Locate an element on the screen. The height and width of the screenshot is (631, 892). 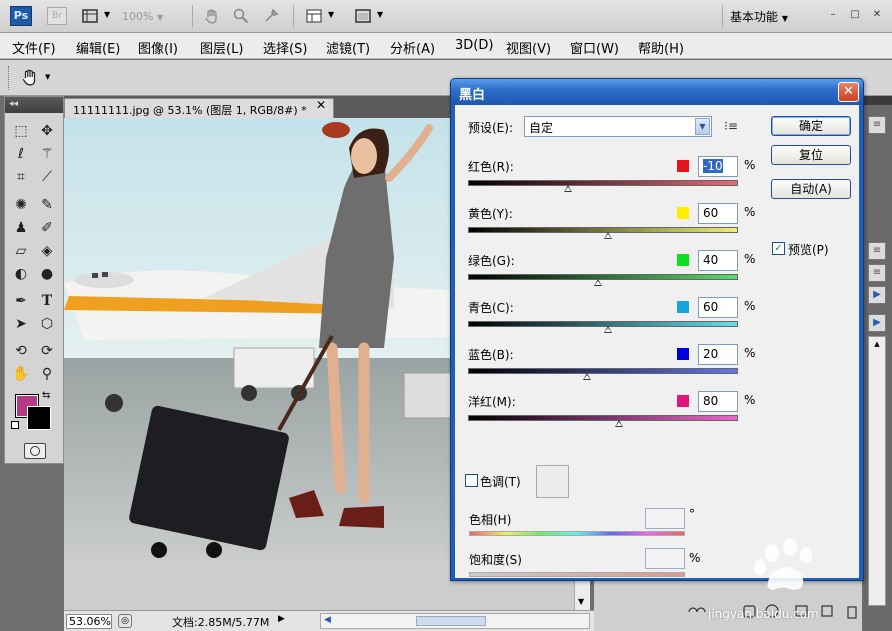
scroll-down-icon: ▼ is located at coordinates (581, 601).